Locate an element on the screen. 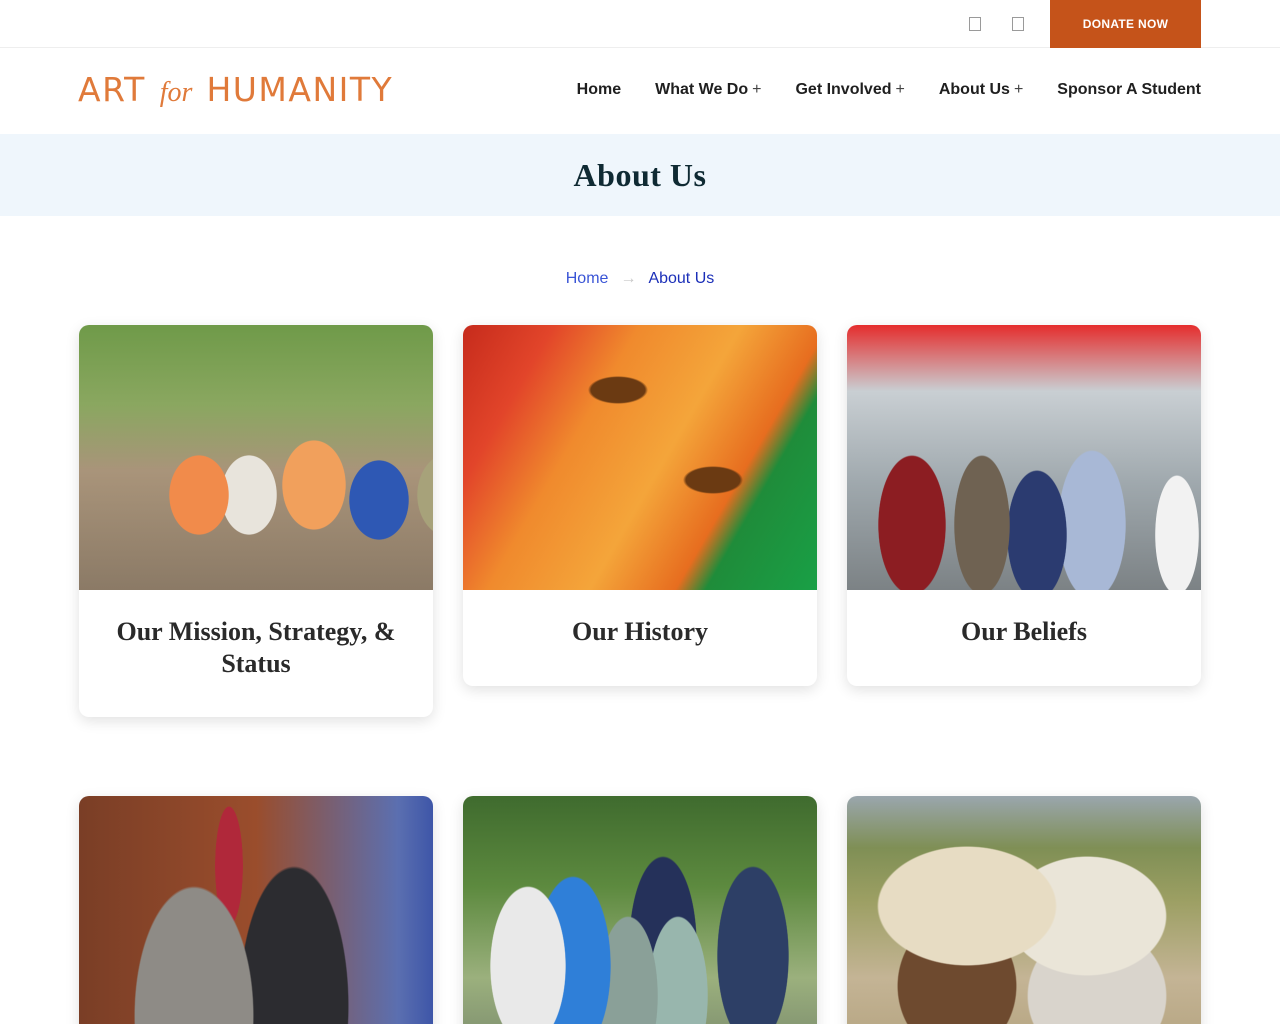  horses-photo is located at coordinates (1024, 910).